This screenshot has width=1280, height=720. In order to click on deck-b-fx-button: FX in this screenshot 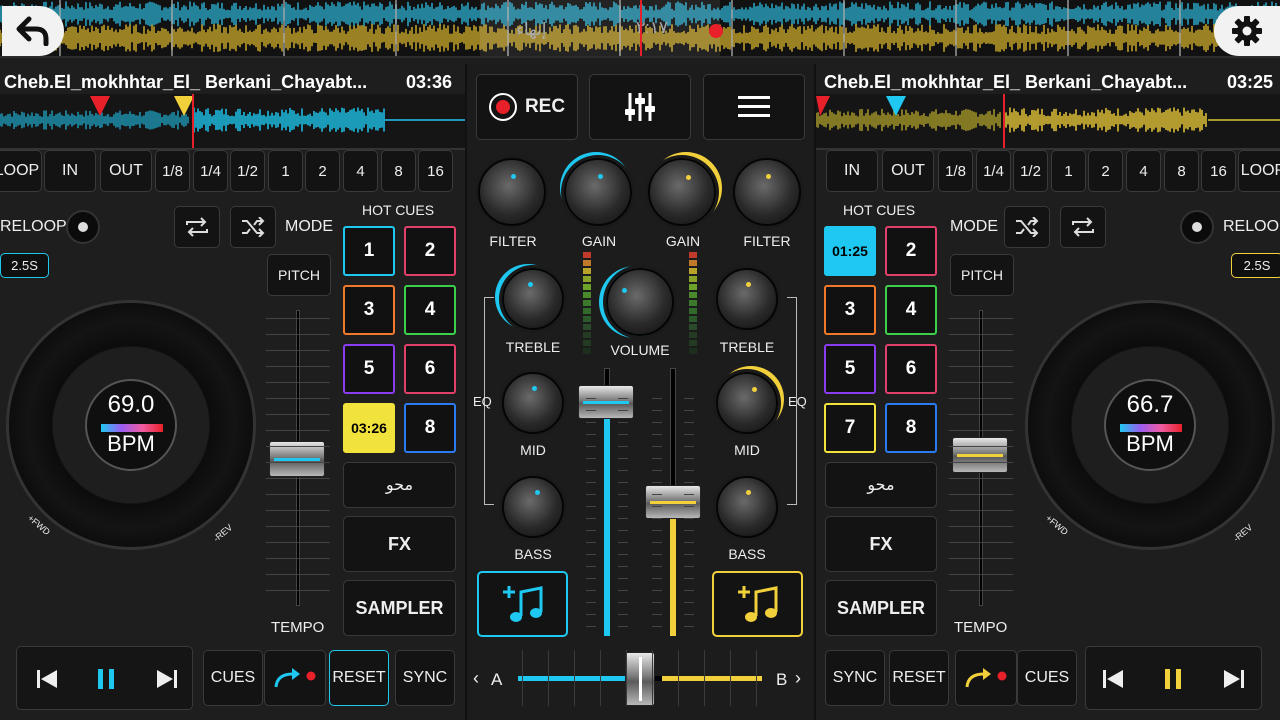, I will do `click(881, 544)`.